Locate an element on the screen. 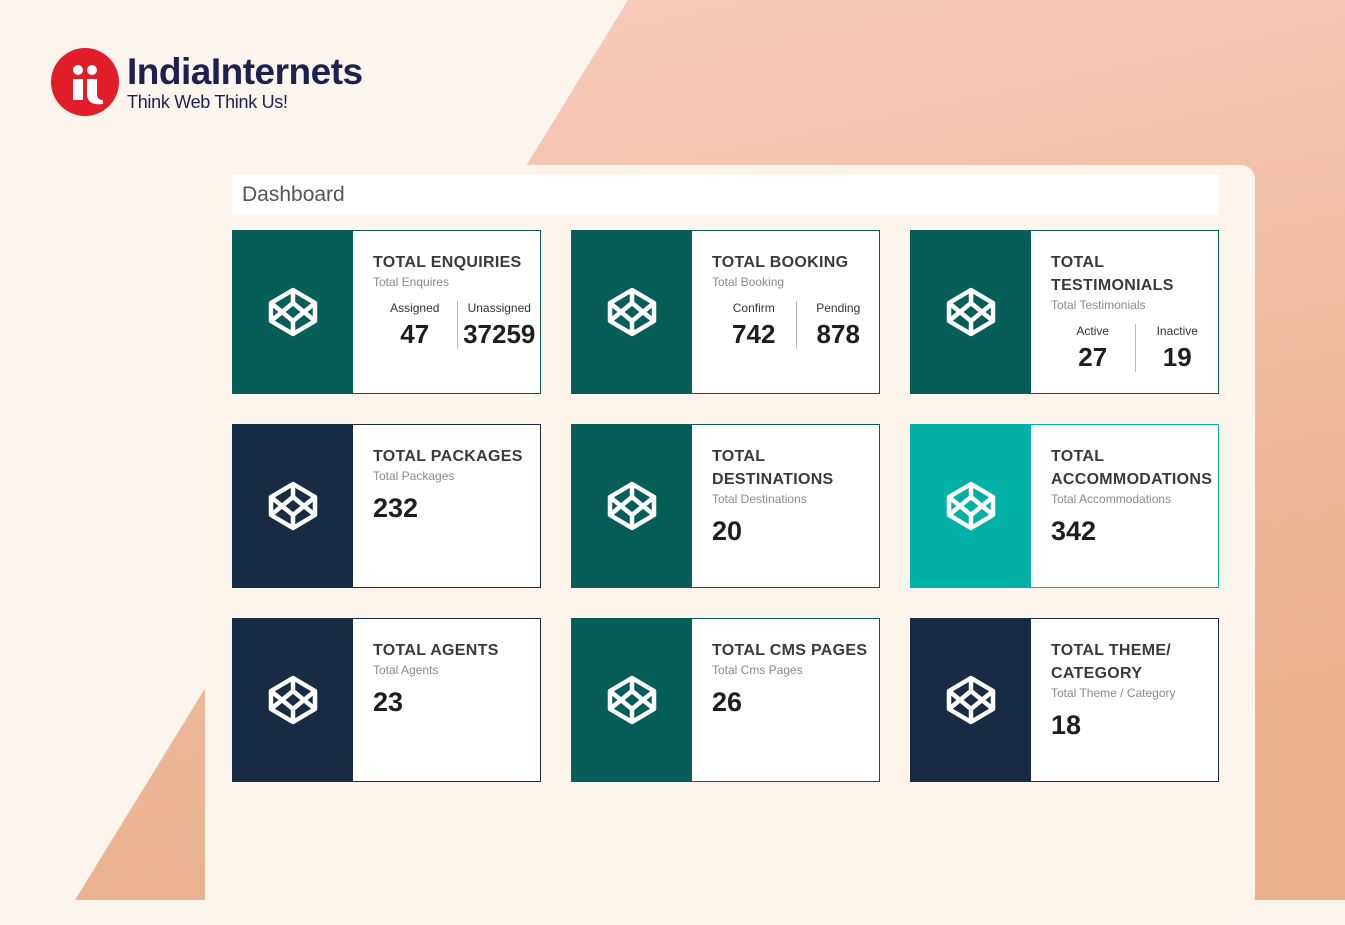  stat-value: 47 is located at coordinates (415, 334).